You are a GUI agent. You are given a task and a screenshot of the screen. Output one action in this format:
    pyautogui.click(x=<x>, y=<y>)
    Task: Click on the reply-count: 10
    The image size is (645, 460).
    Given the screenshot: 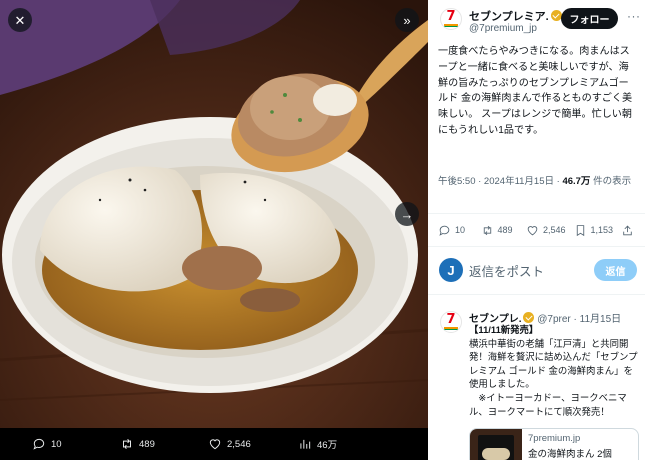 What is the action you would take?
    pyautogui.click(x=460, y=230)
    